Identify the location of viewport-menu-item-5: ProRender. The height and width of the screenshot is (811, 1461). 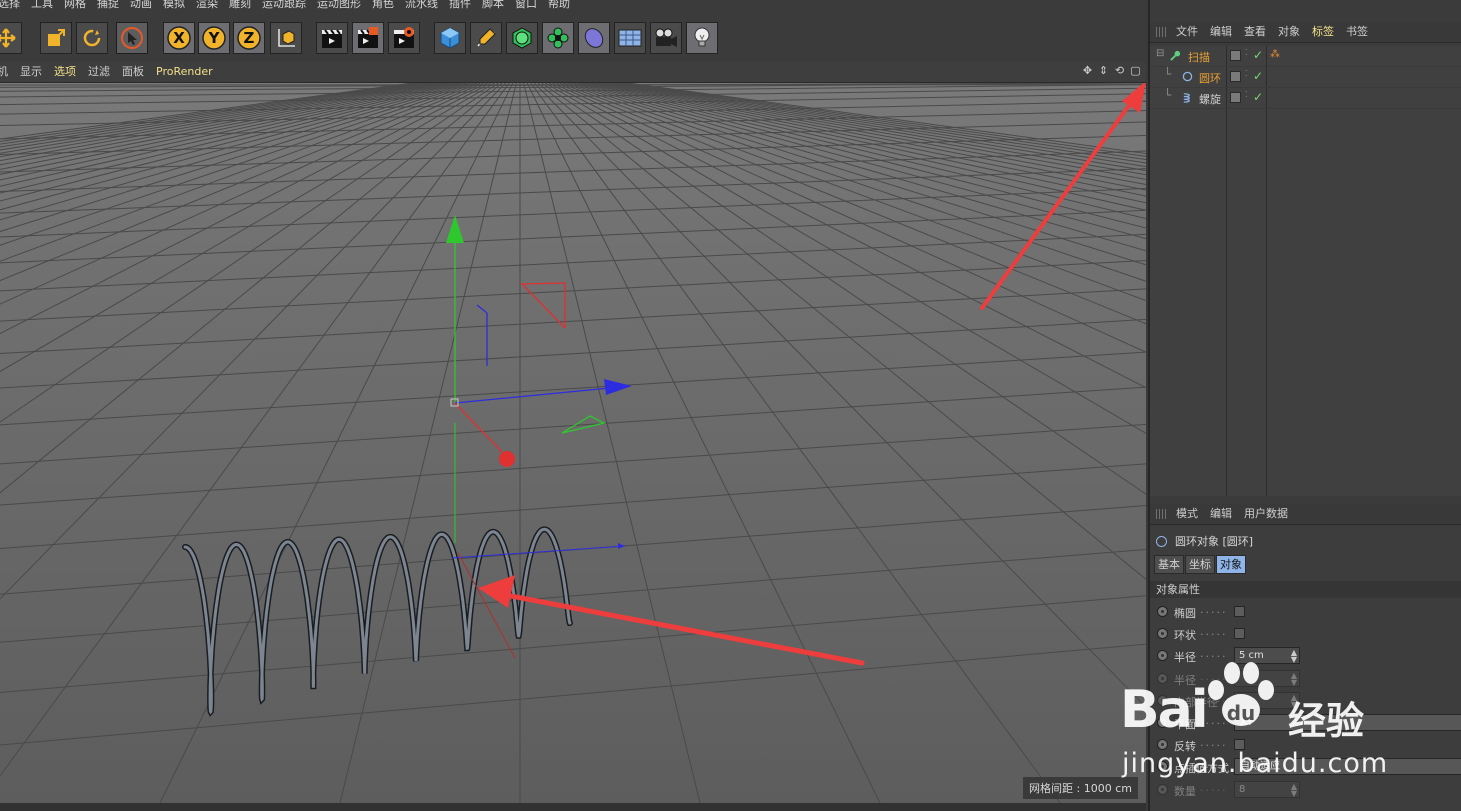
(184, 72).